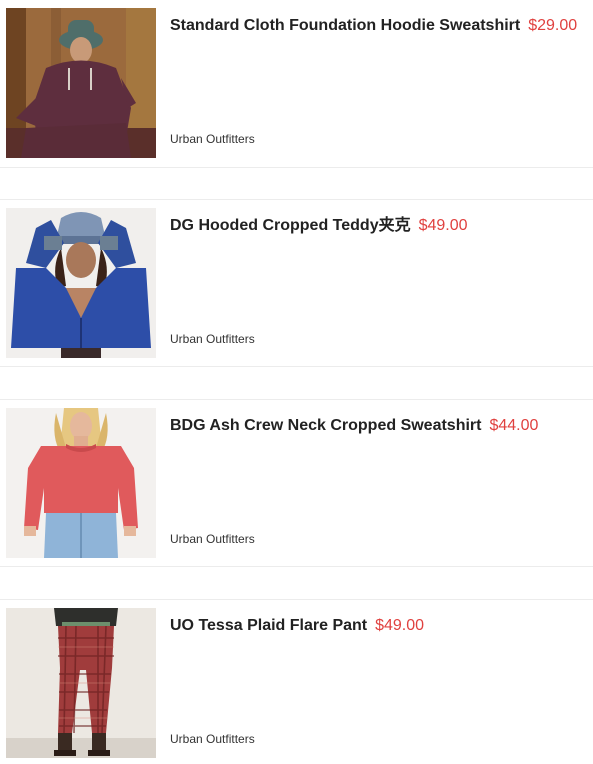 Image resolution: width=593 pixels, height=764 pixels. I want to click on hoodie-photo-icon, so click(81, 83).